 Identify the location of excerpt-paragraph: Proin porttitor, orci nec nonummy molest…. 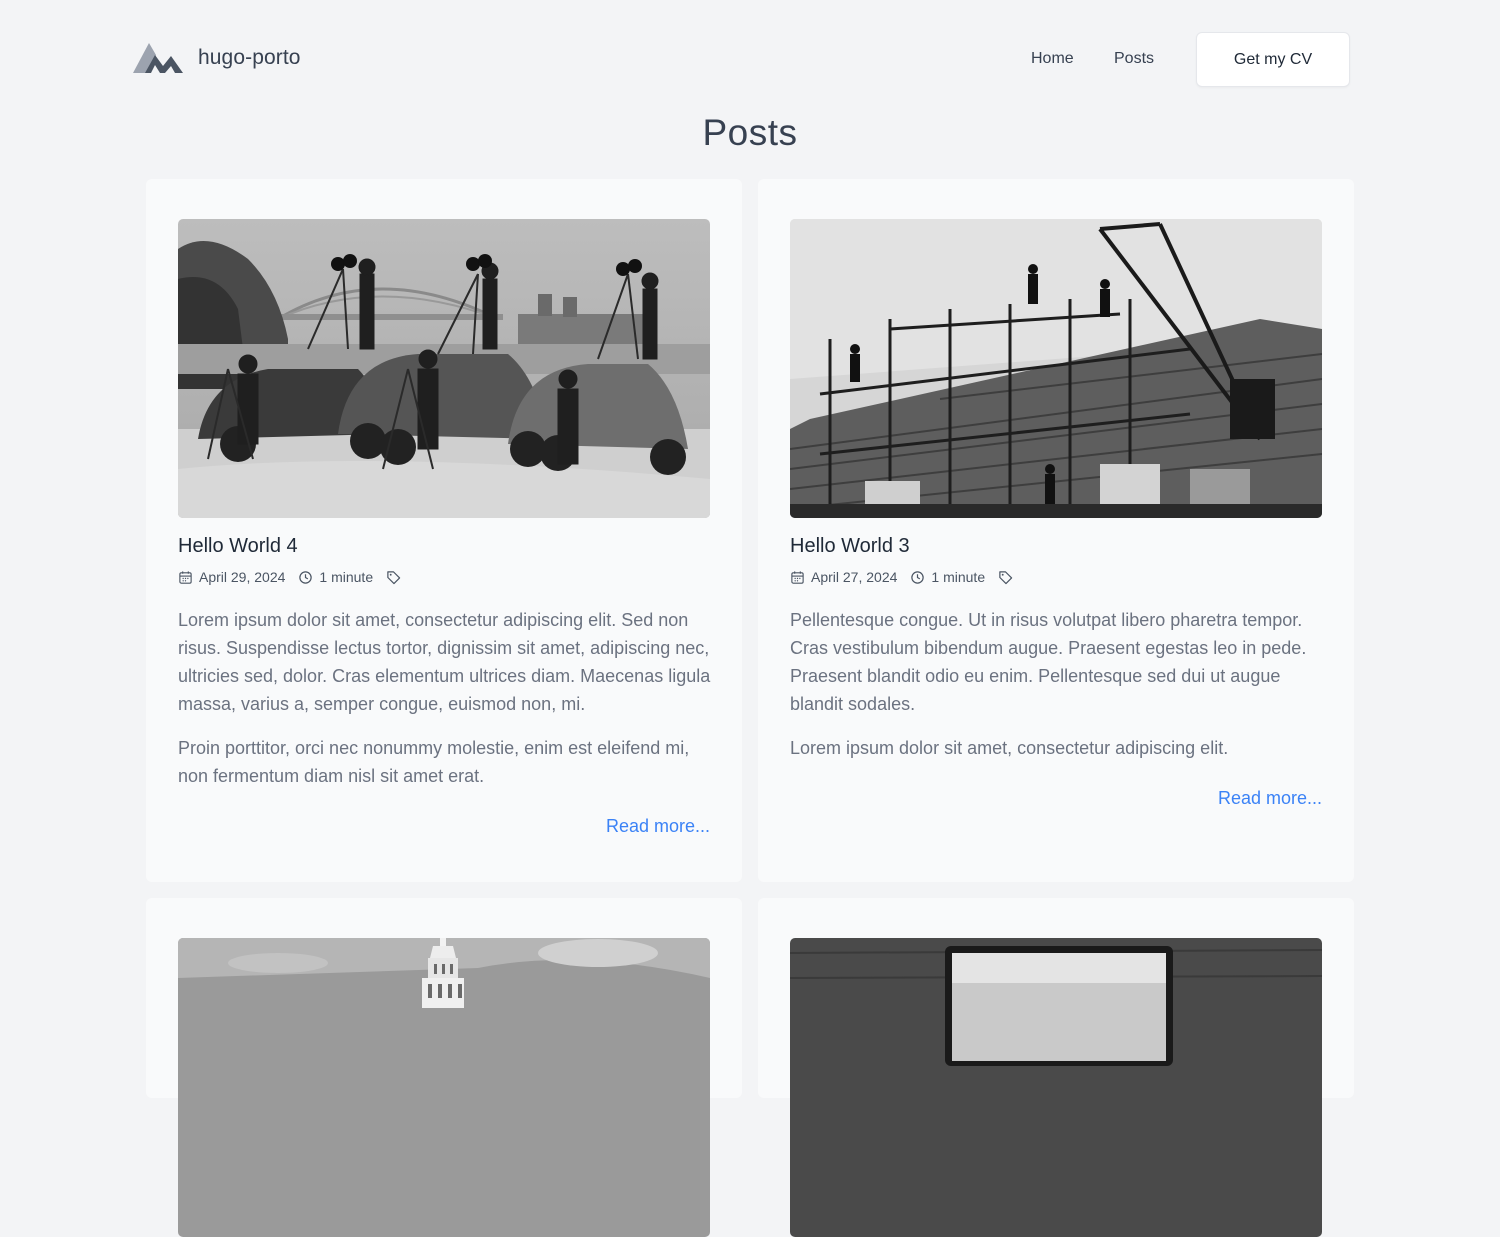
(434, 762).